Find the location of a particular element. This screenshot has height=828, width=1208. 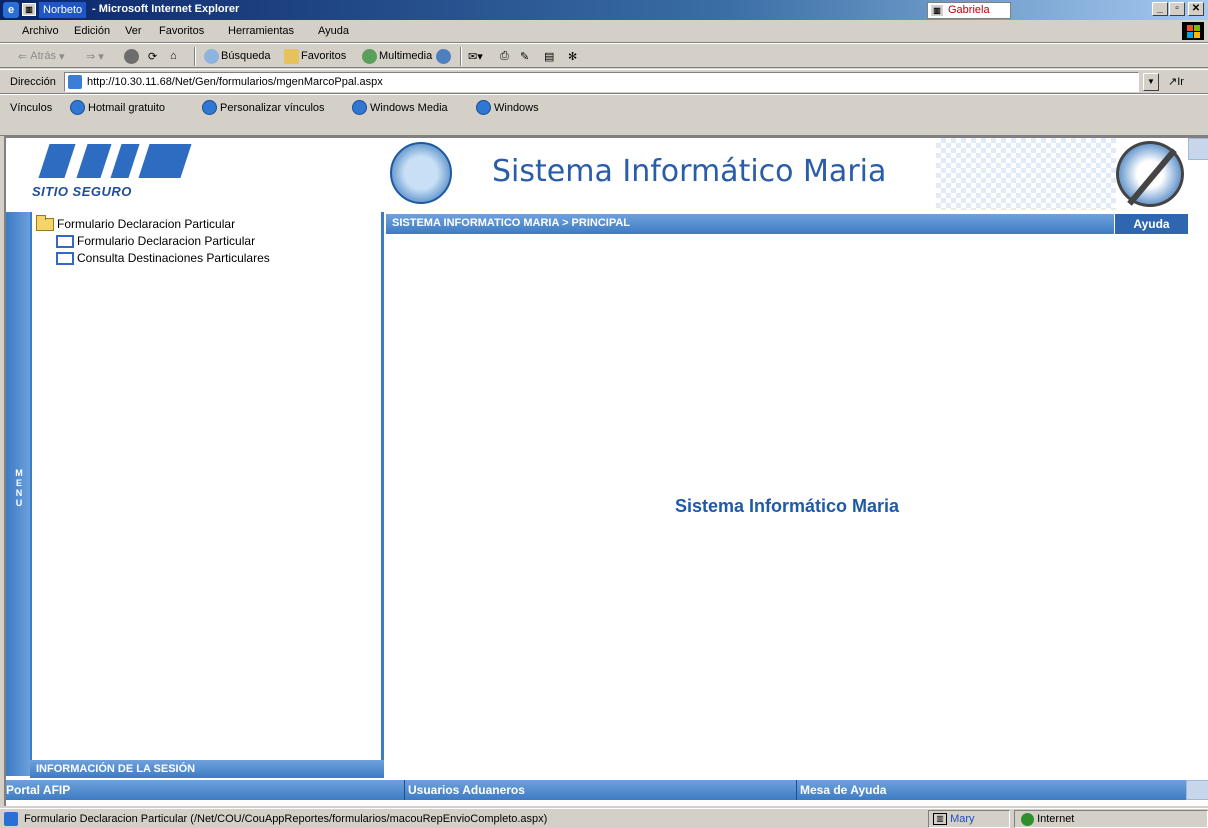

link-hotmail-label: Hotmail gratuito is located at coordinates (127, 107).